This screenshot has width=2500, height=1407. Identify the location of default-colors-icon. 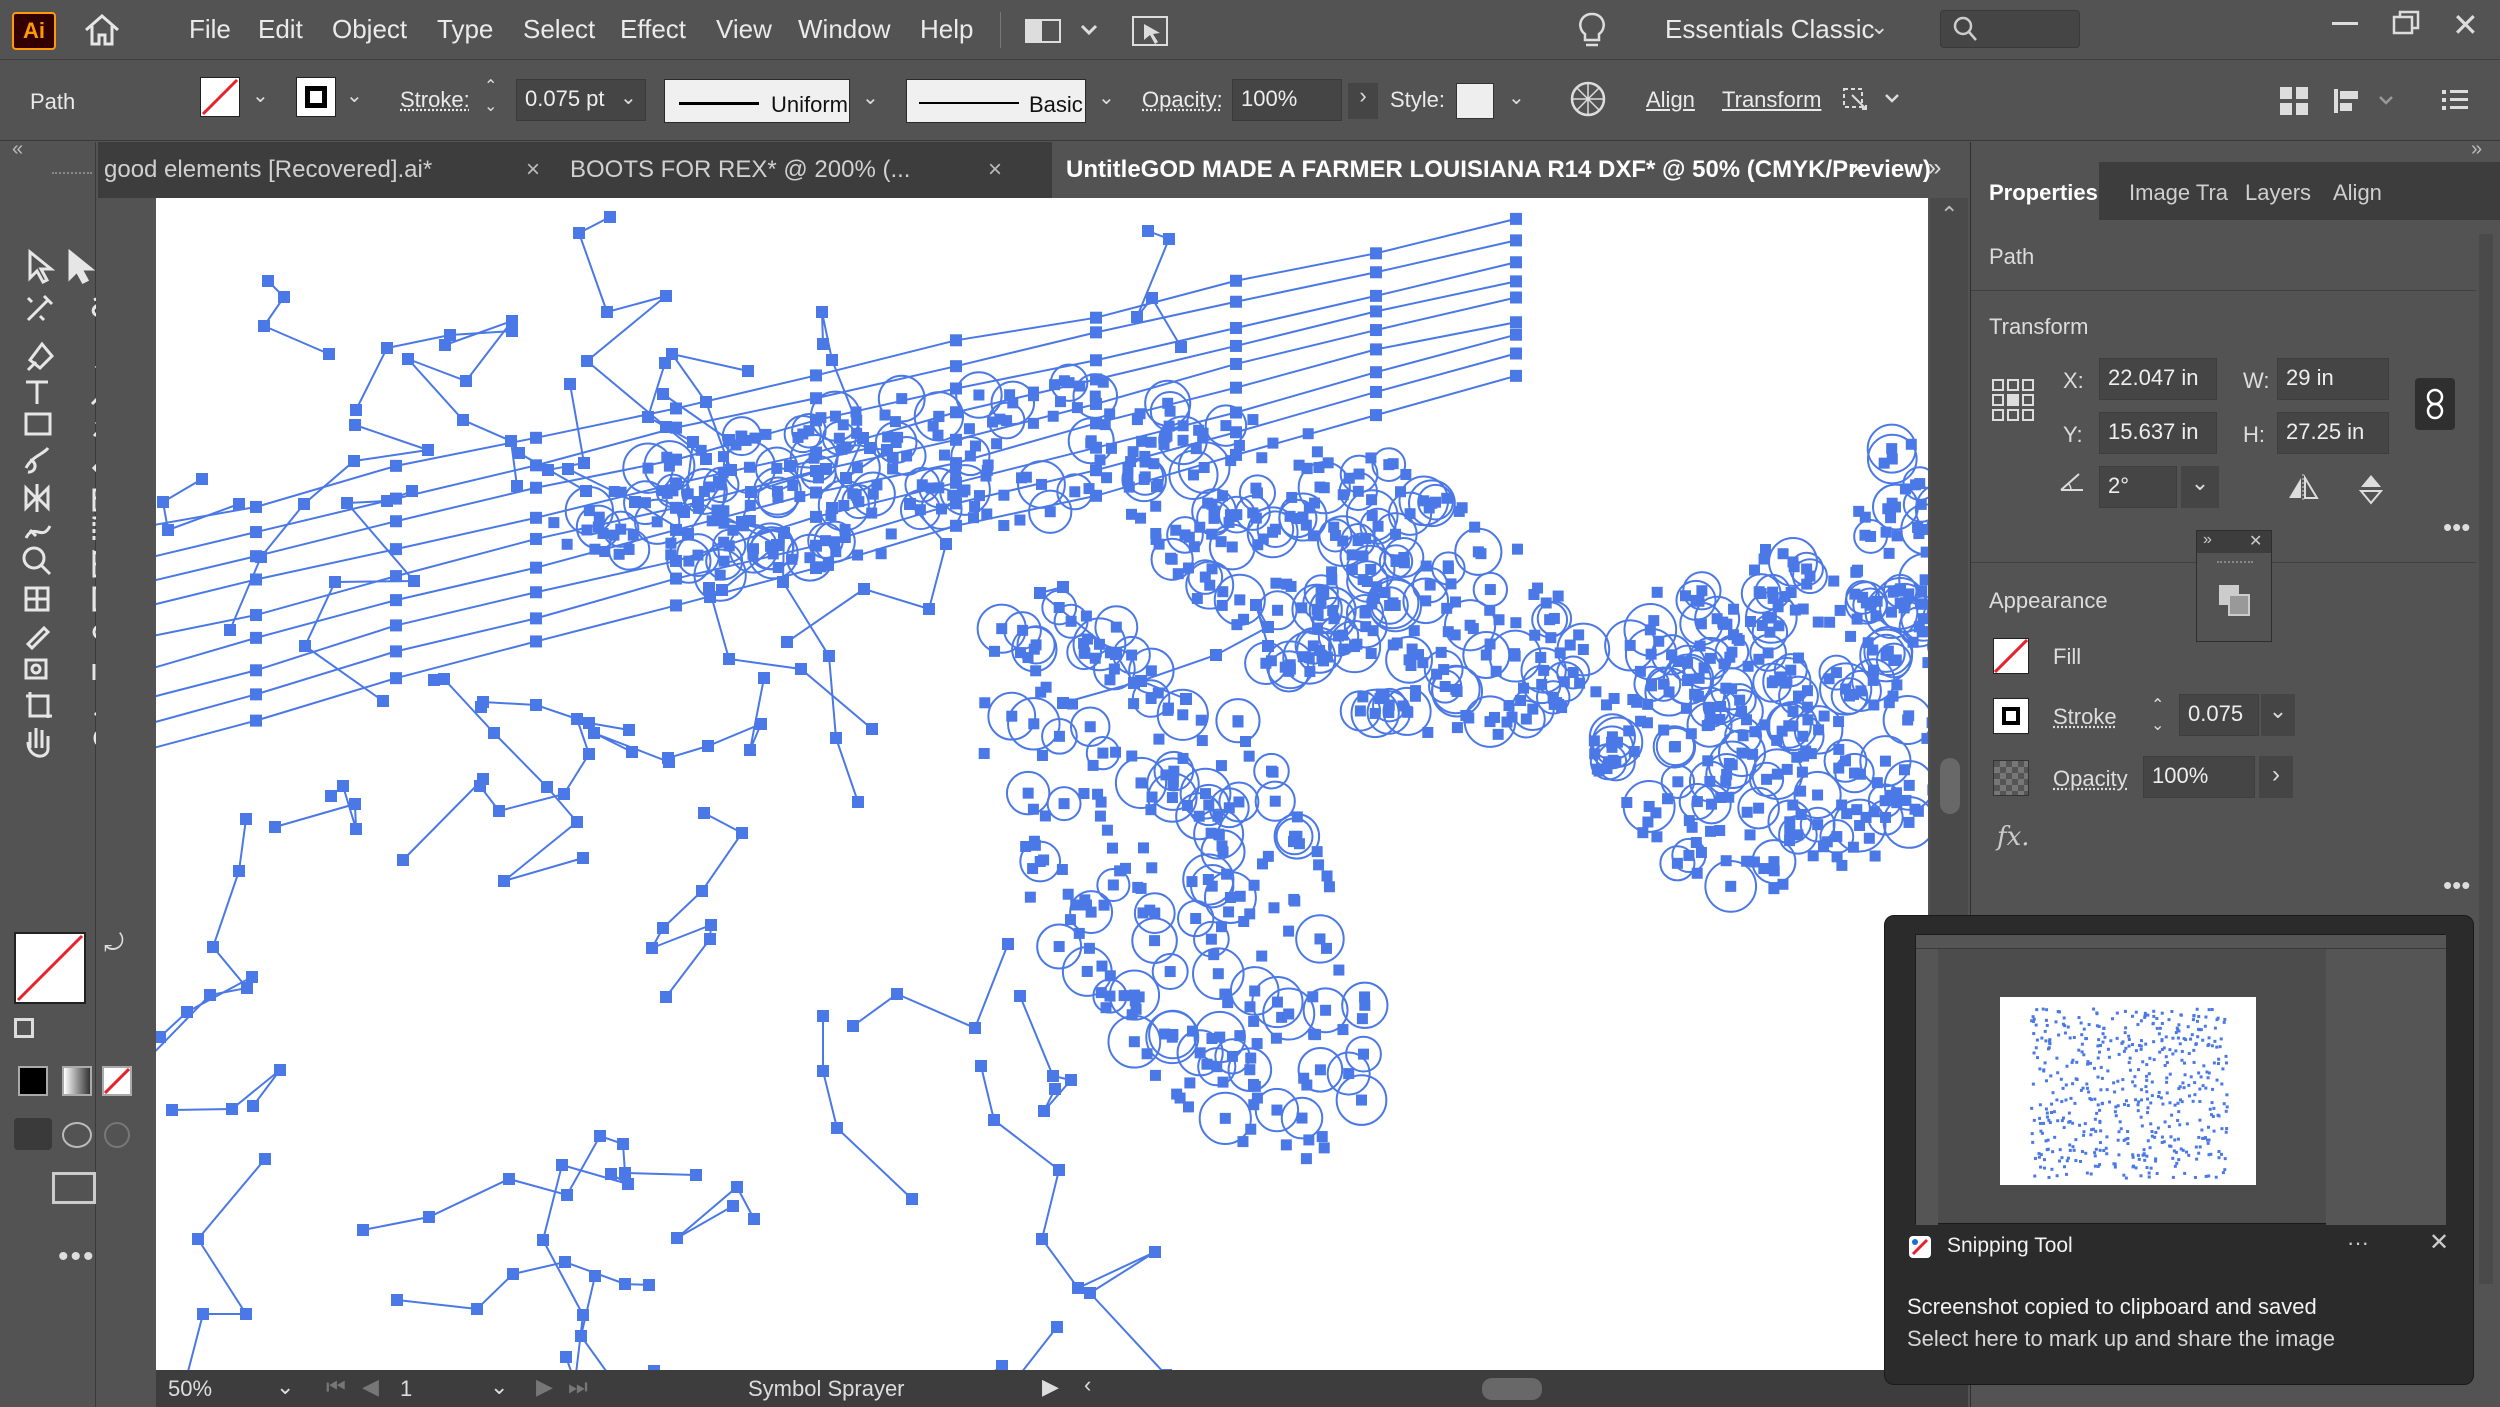
(24, 1028).